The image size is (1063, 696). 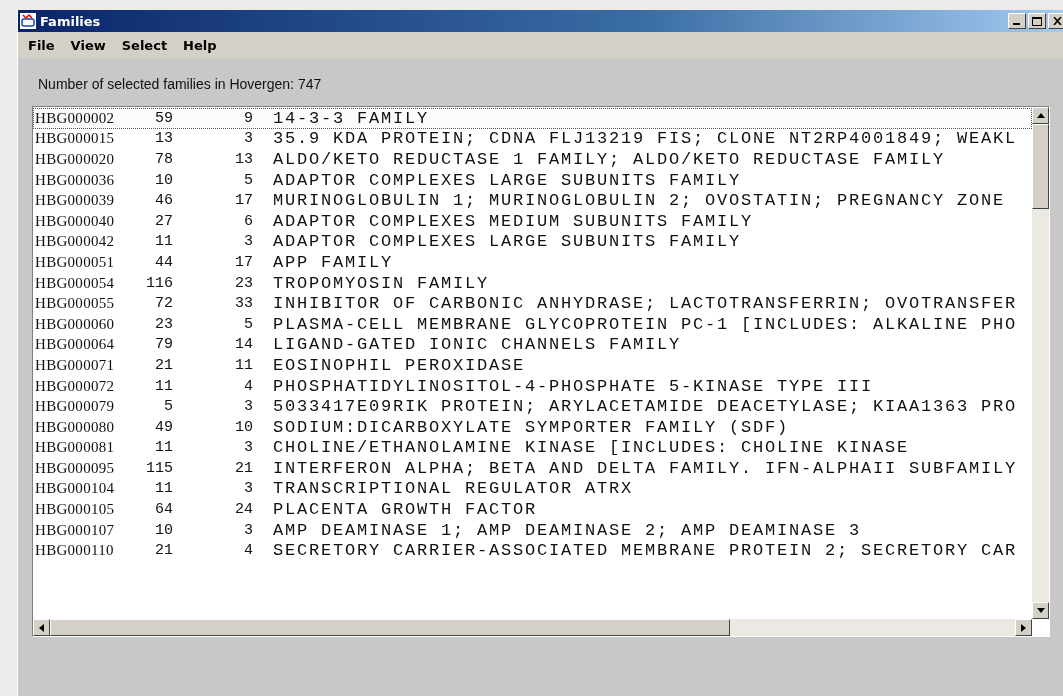 What do you see at coordinates (74, 551) in the screenshot?
I see `family-id: HBG000110` at bounding box center [74, 551].